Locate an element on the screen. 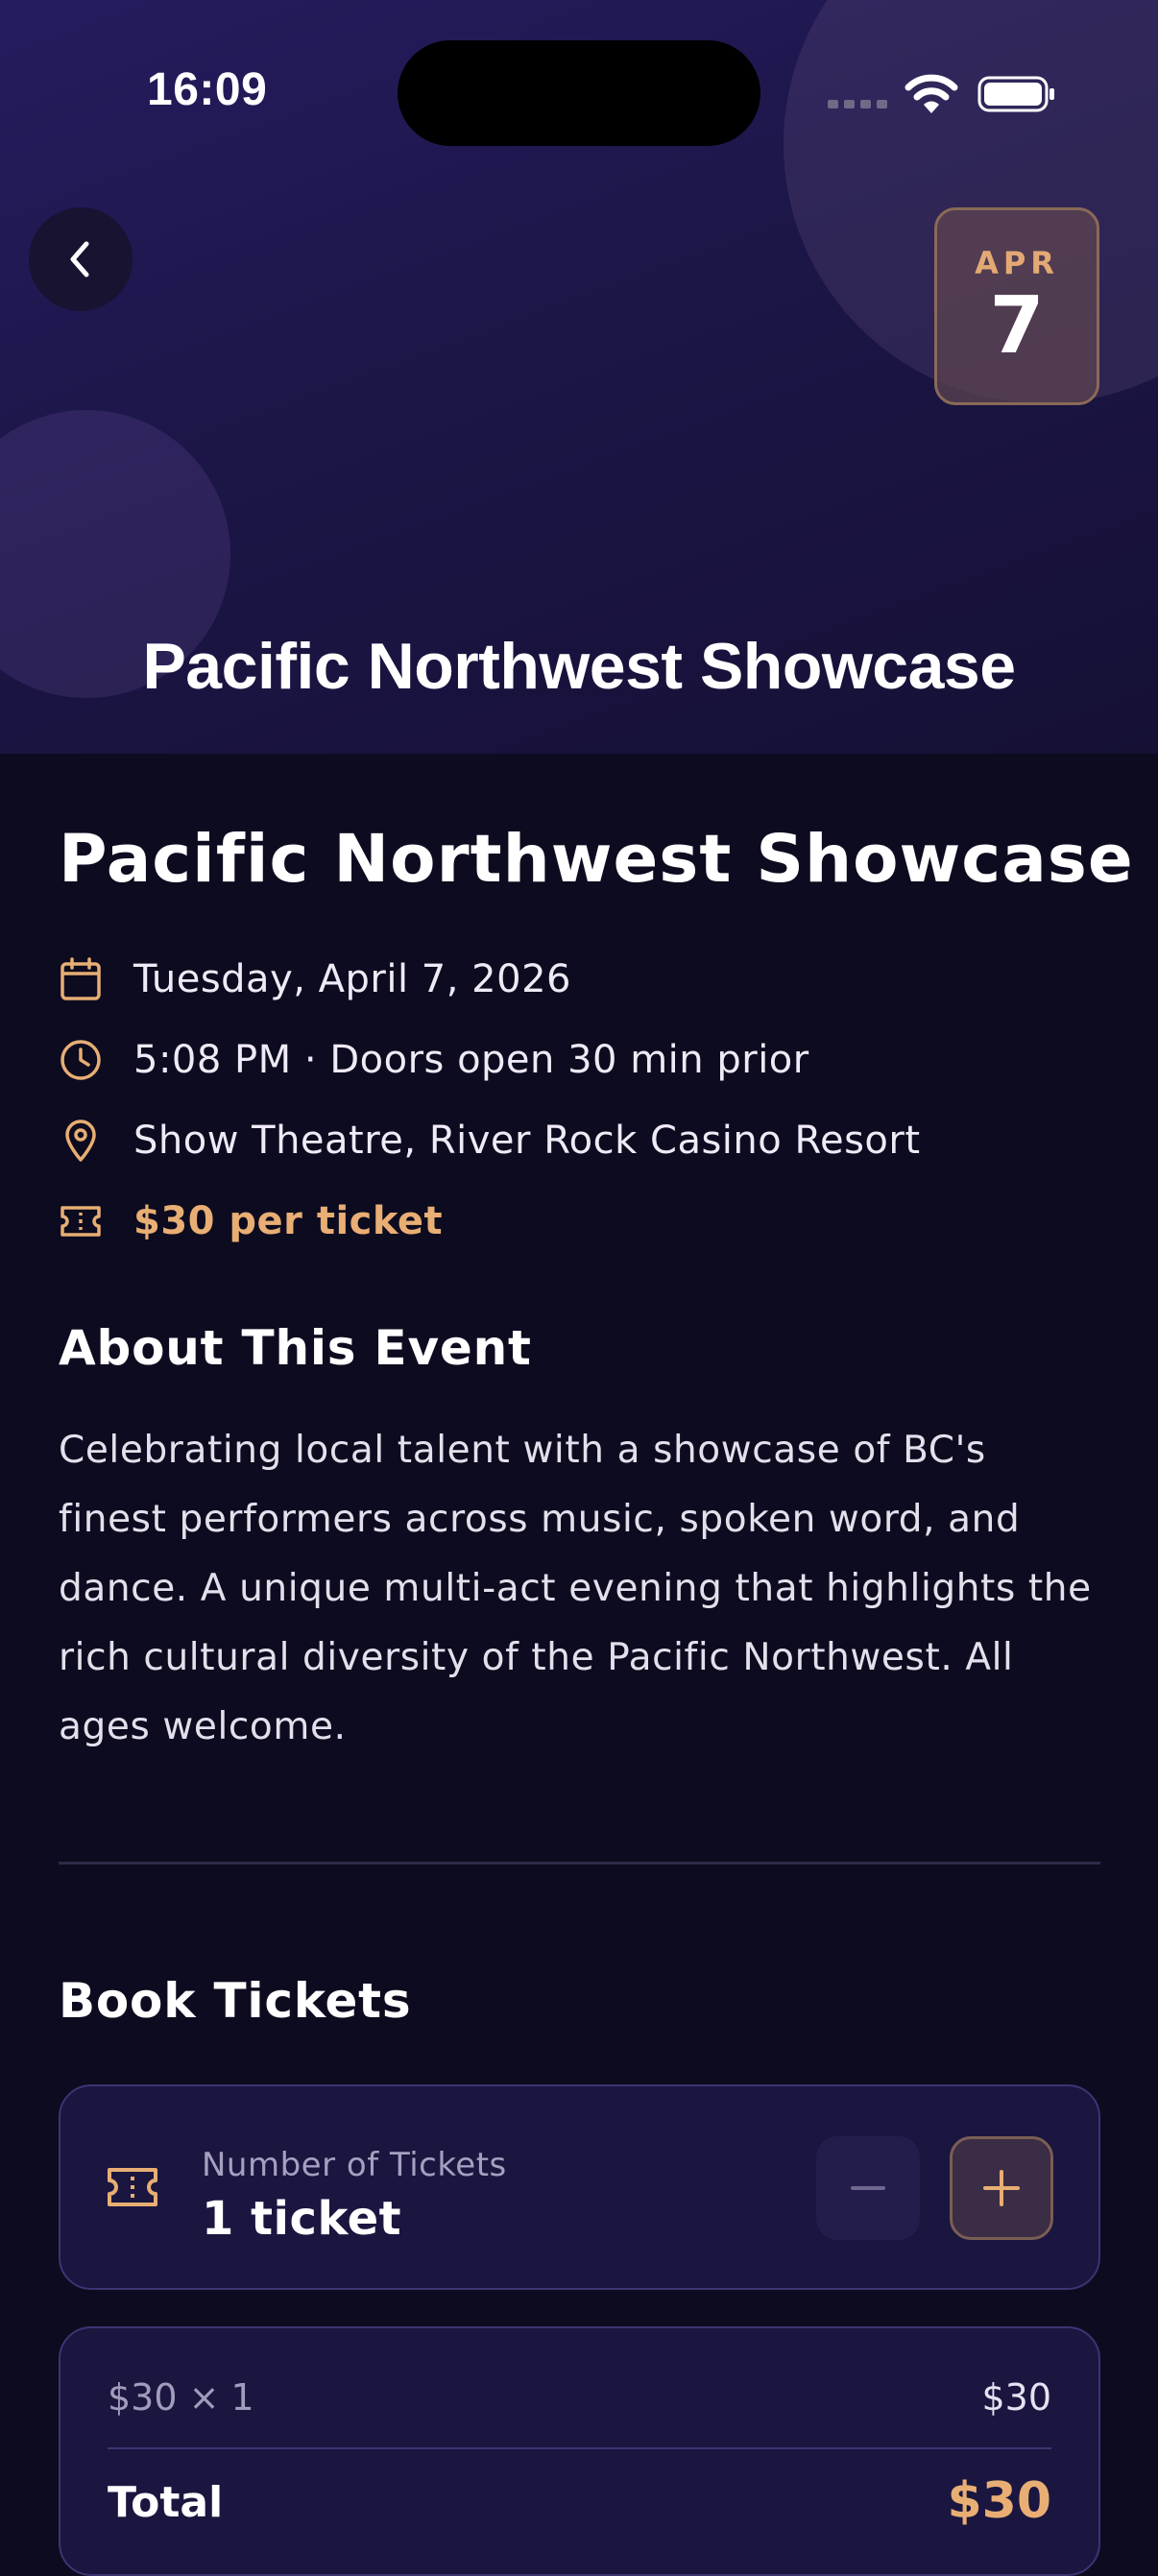 The width and height of the screenshot is (1158, 2576). dynamic-island is located at coordinates (579, 93).